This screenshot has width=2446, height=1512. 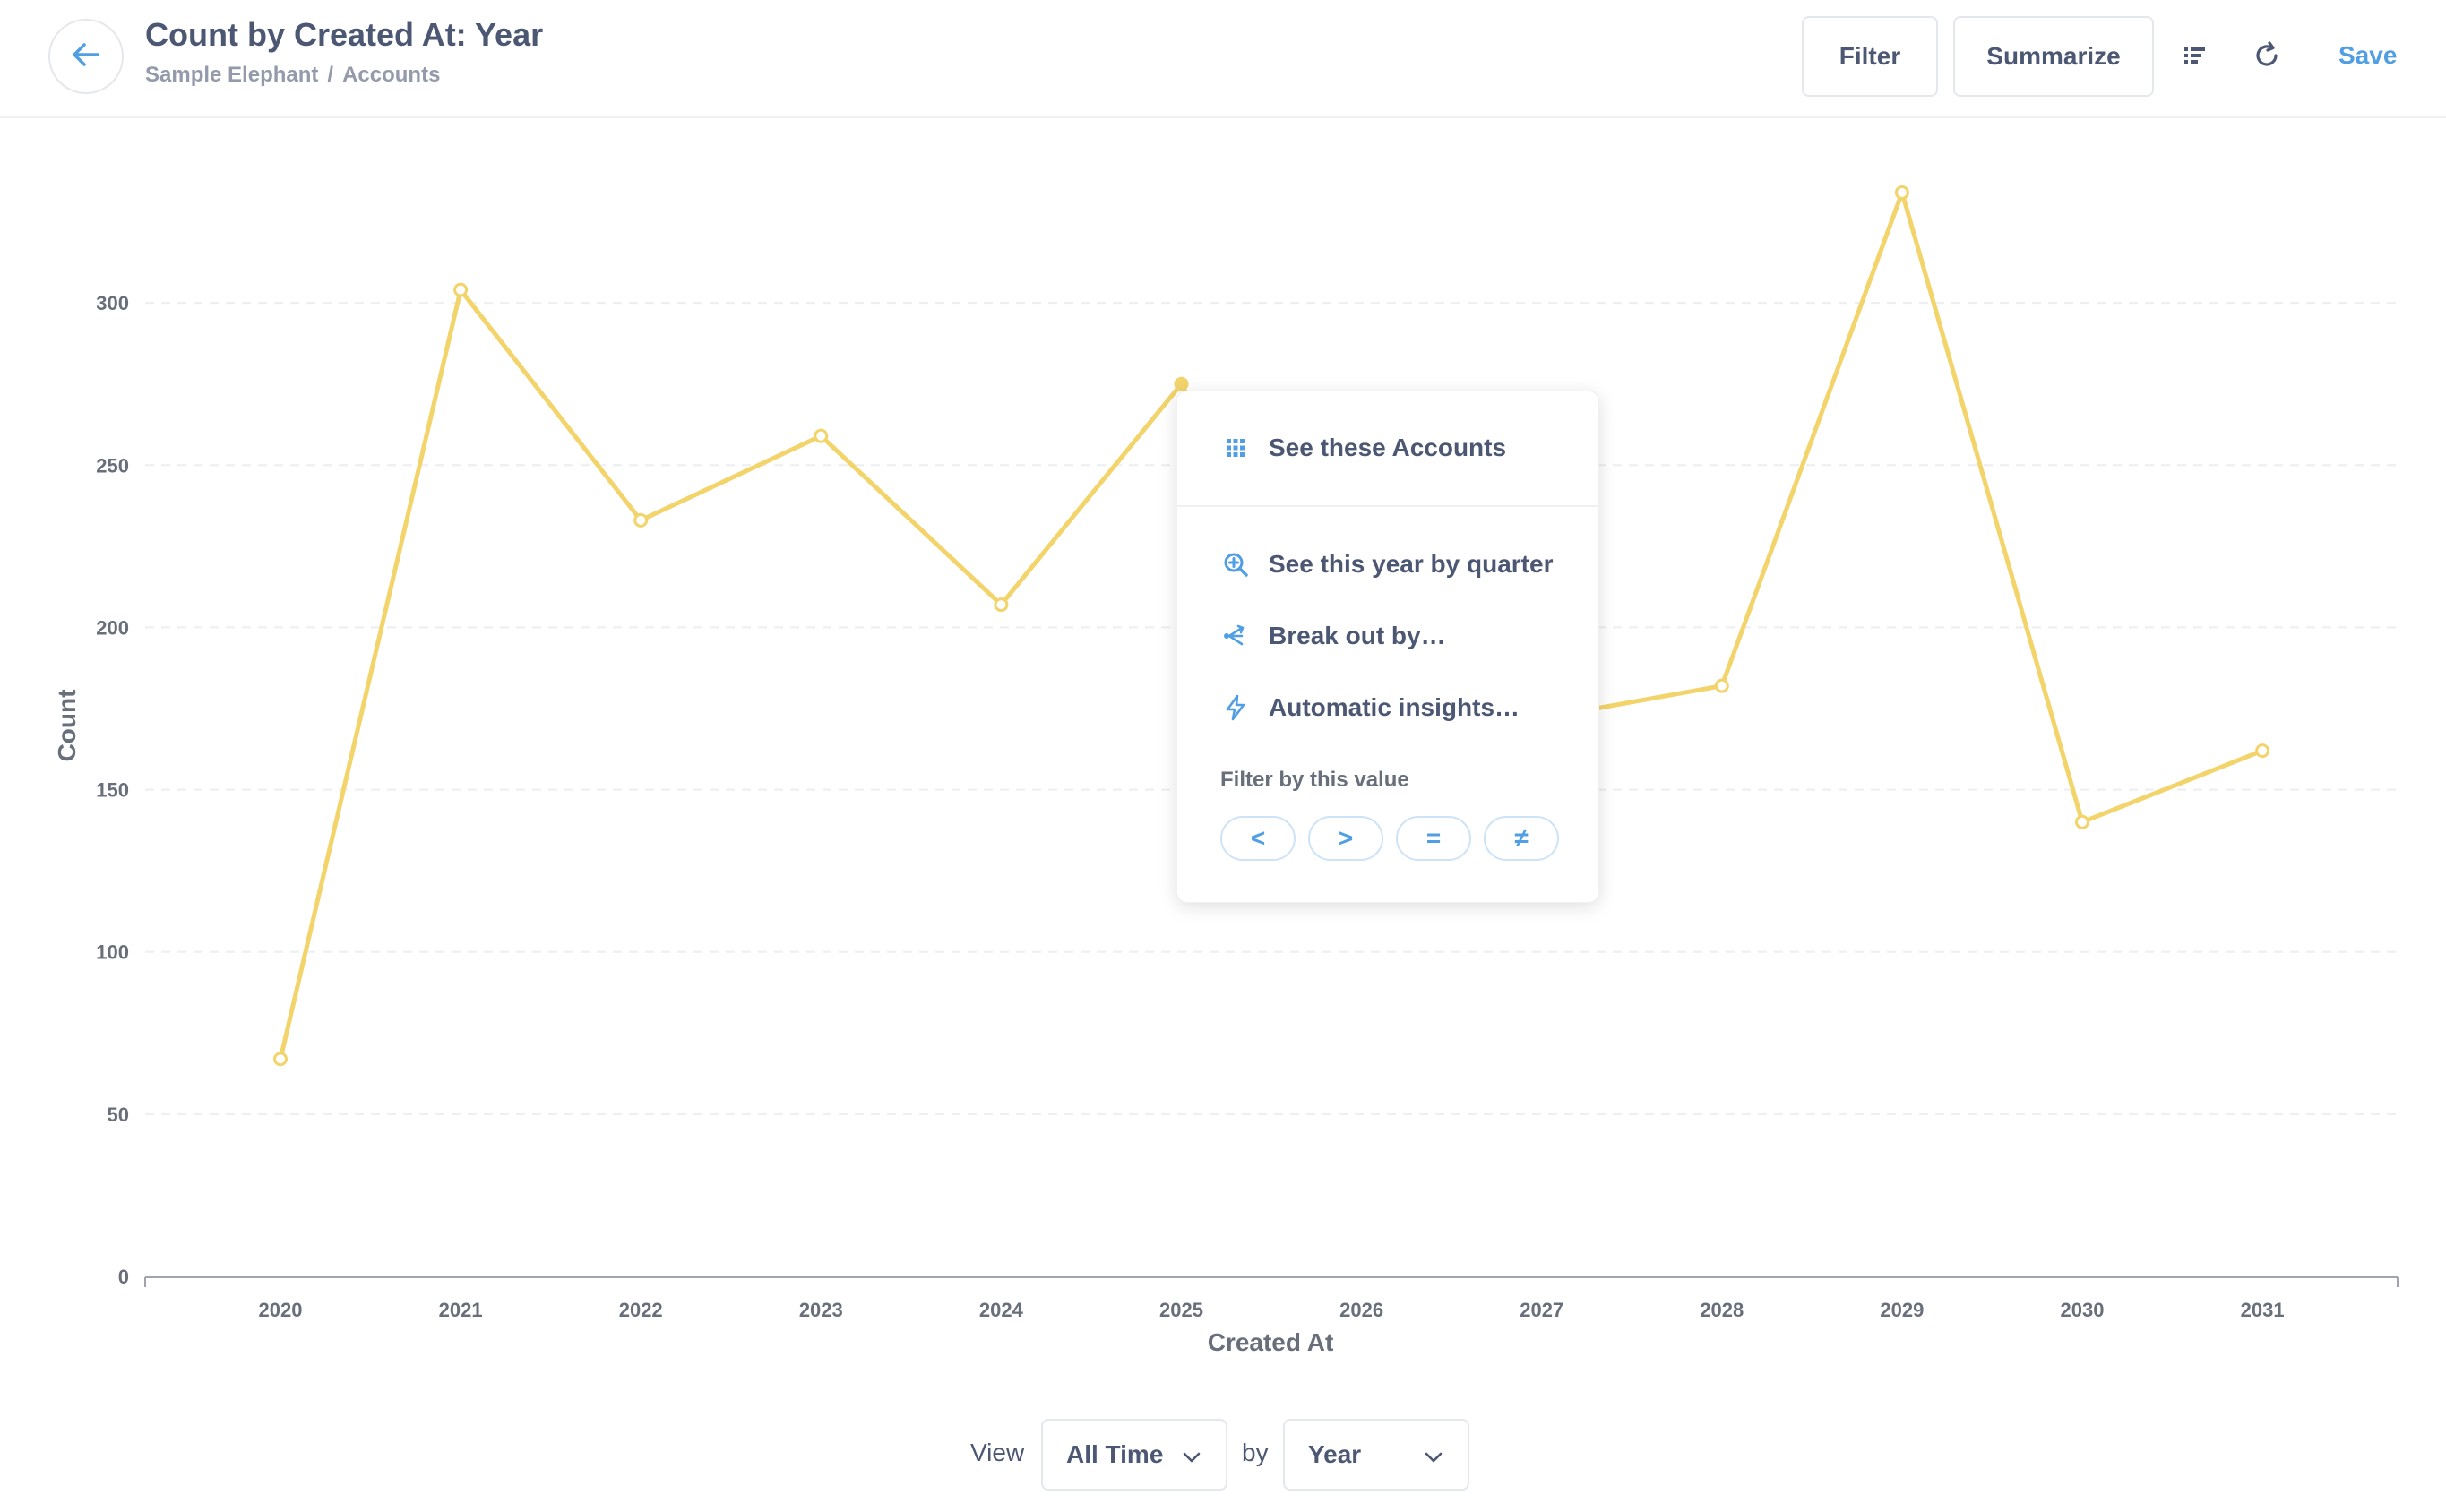 What do you see at coordinates (1182, 384) in the screenshot?
I see `data-point-selected` at bounding box center [1182, 384].